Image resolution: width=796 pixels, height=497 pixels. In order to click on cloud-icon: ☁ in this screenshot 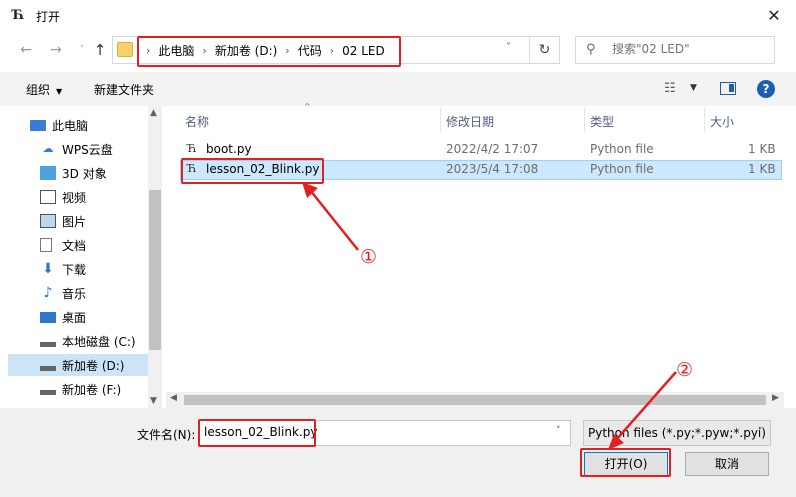, I will do `click(48, 148)`.